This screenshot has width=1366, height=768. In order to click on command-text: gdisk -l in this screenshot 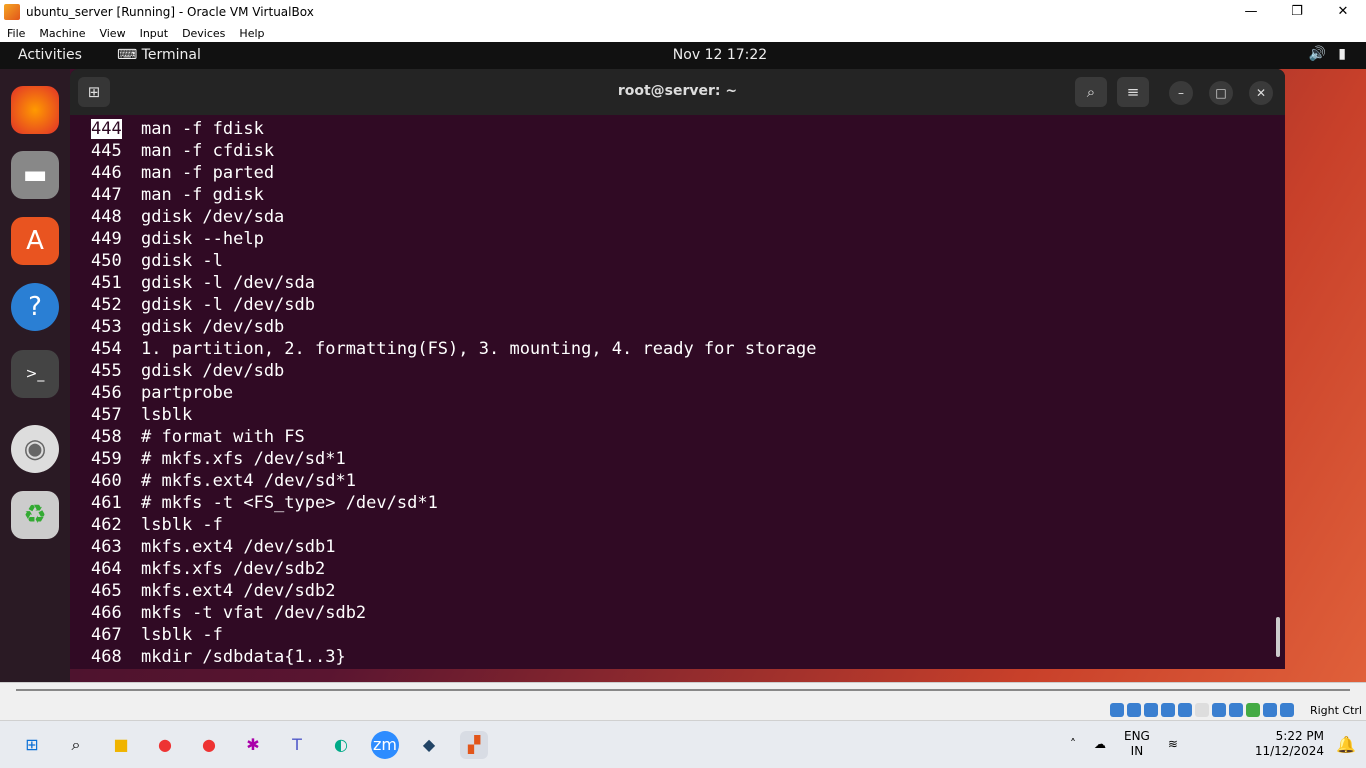, I will do `click(182, 261)`.